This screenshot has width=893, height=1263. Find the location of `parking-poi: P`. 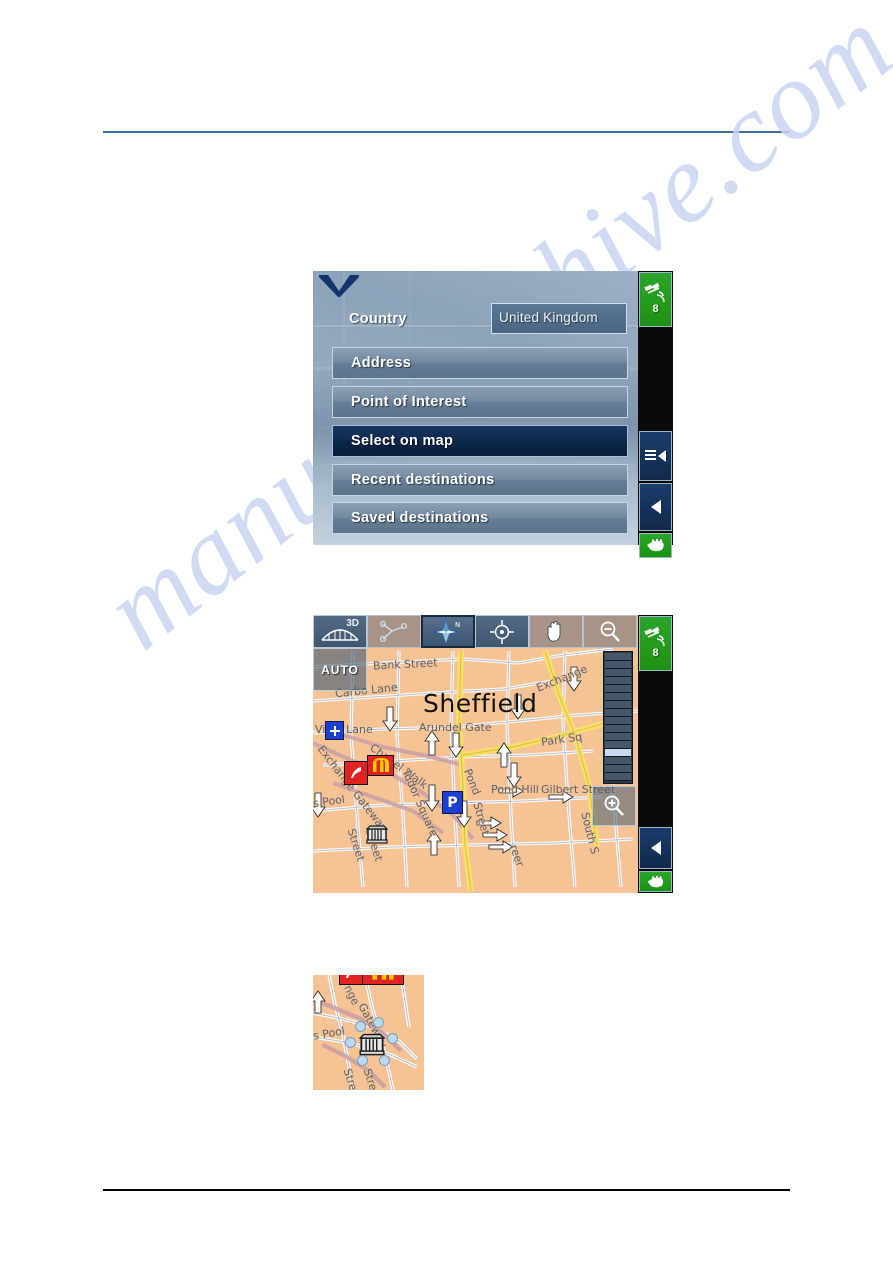

parking-poi: P is located at coordinates (452, 802).